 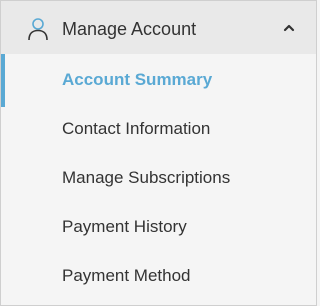 What do you see at coordinates (126, 275) in the screenshot?
I see `menu-item-label: Payment Method` at bounding box center [126, 275].